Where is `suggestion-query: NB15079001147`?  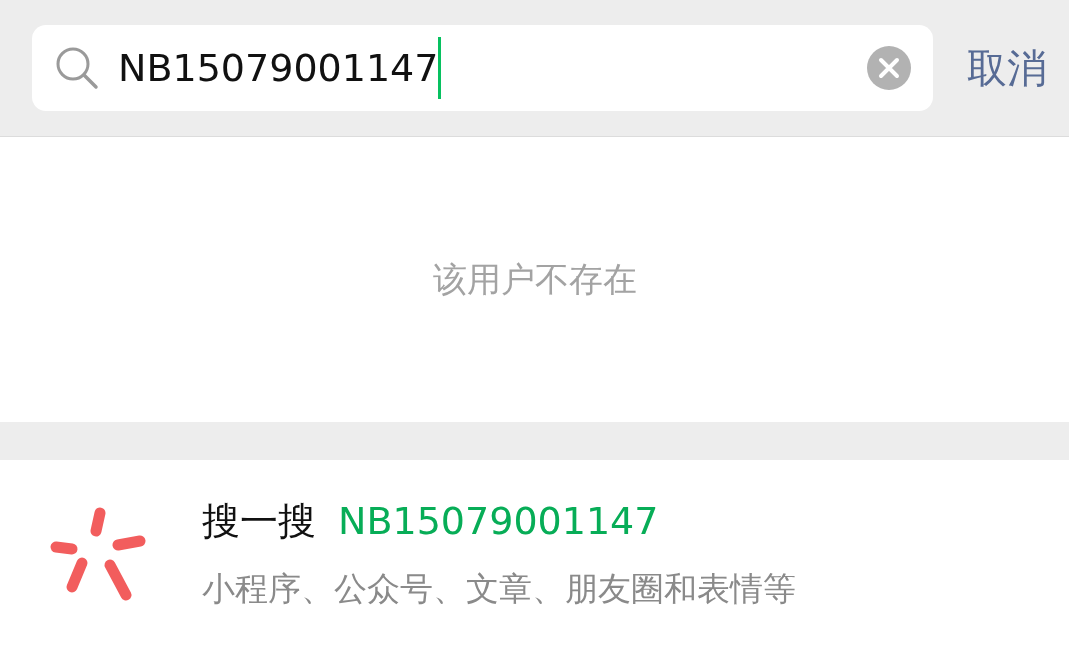 suggestion-query: NB15079001147 is located at coordinates (498, 522).